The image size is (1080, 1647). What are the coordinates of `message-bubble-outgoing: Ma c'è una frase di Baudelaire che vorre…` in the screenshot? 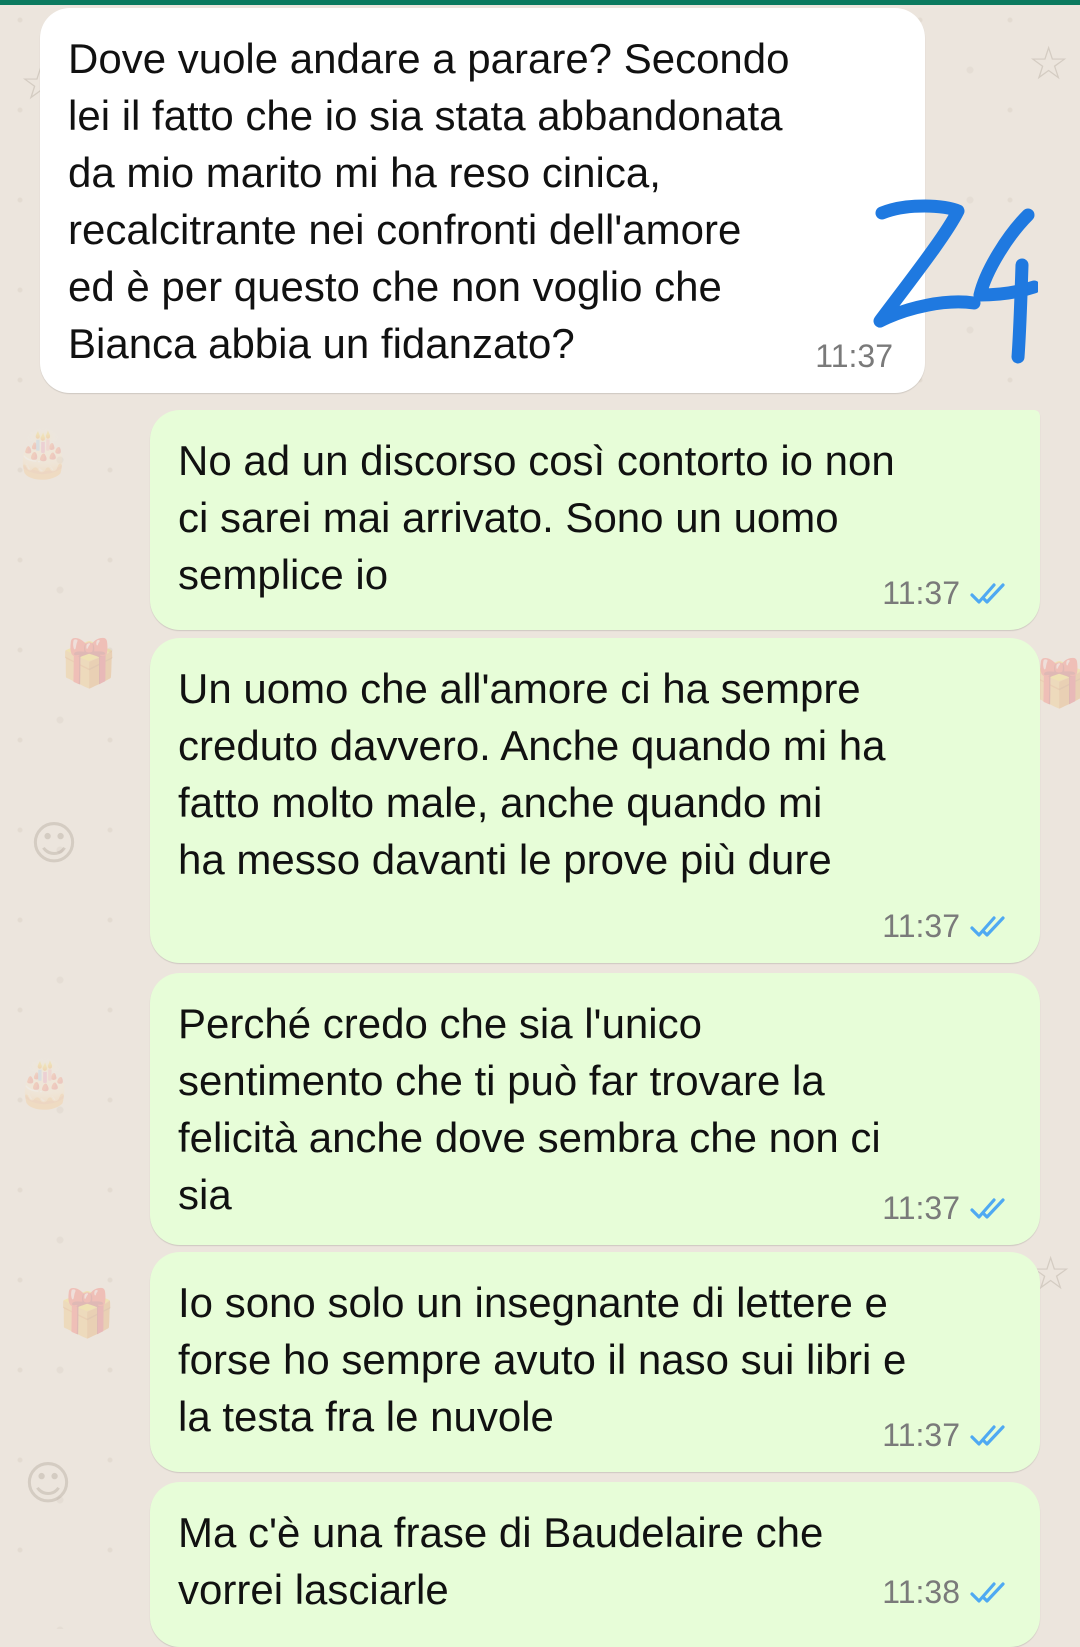 It's located at (595, 1564).